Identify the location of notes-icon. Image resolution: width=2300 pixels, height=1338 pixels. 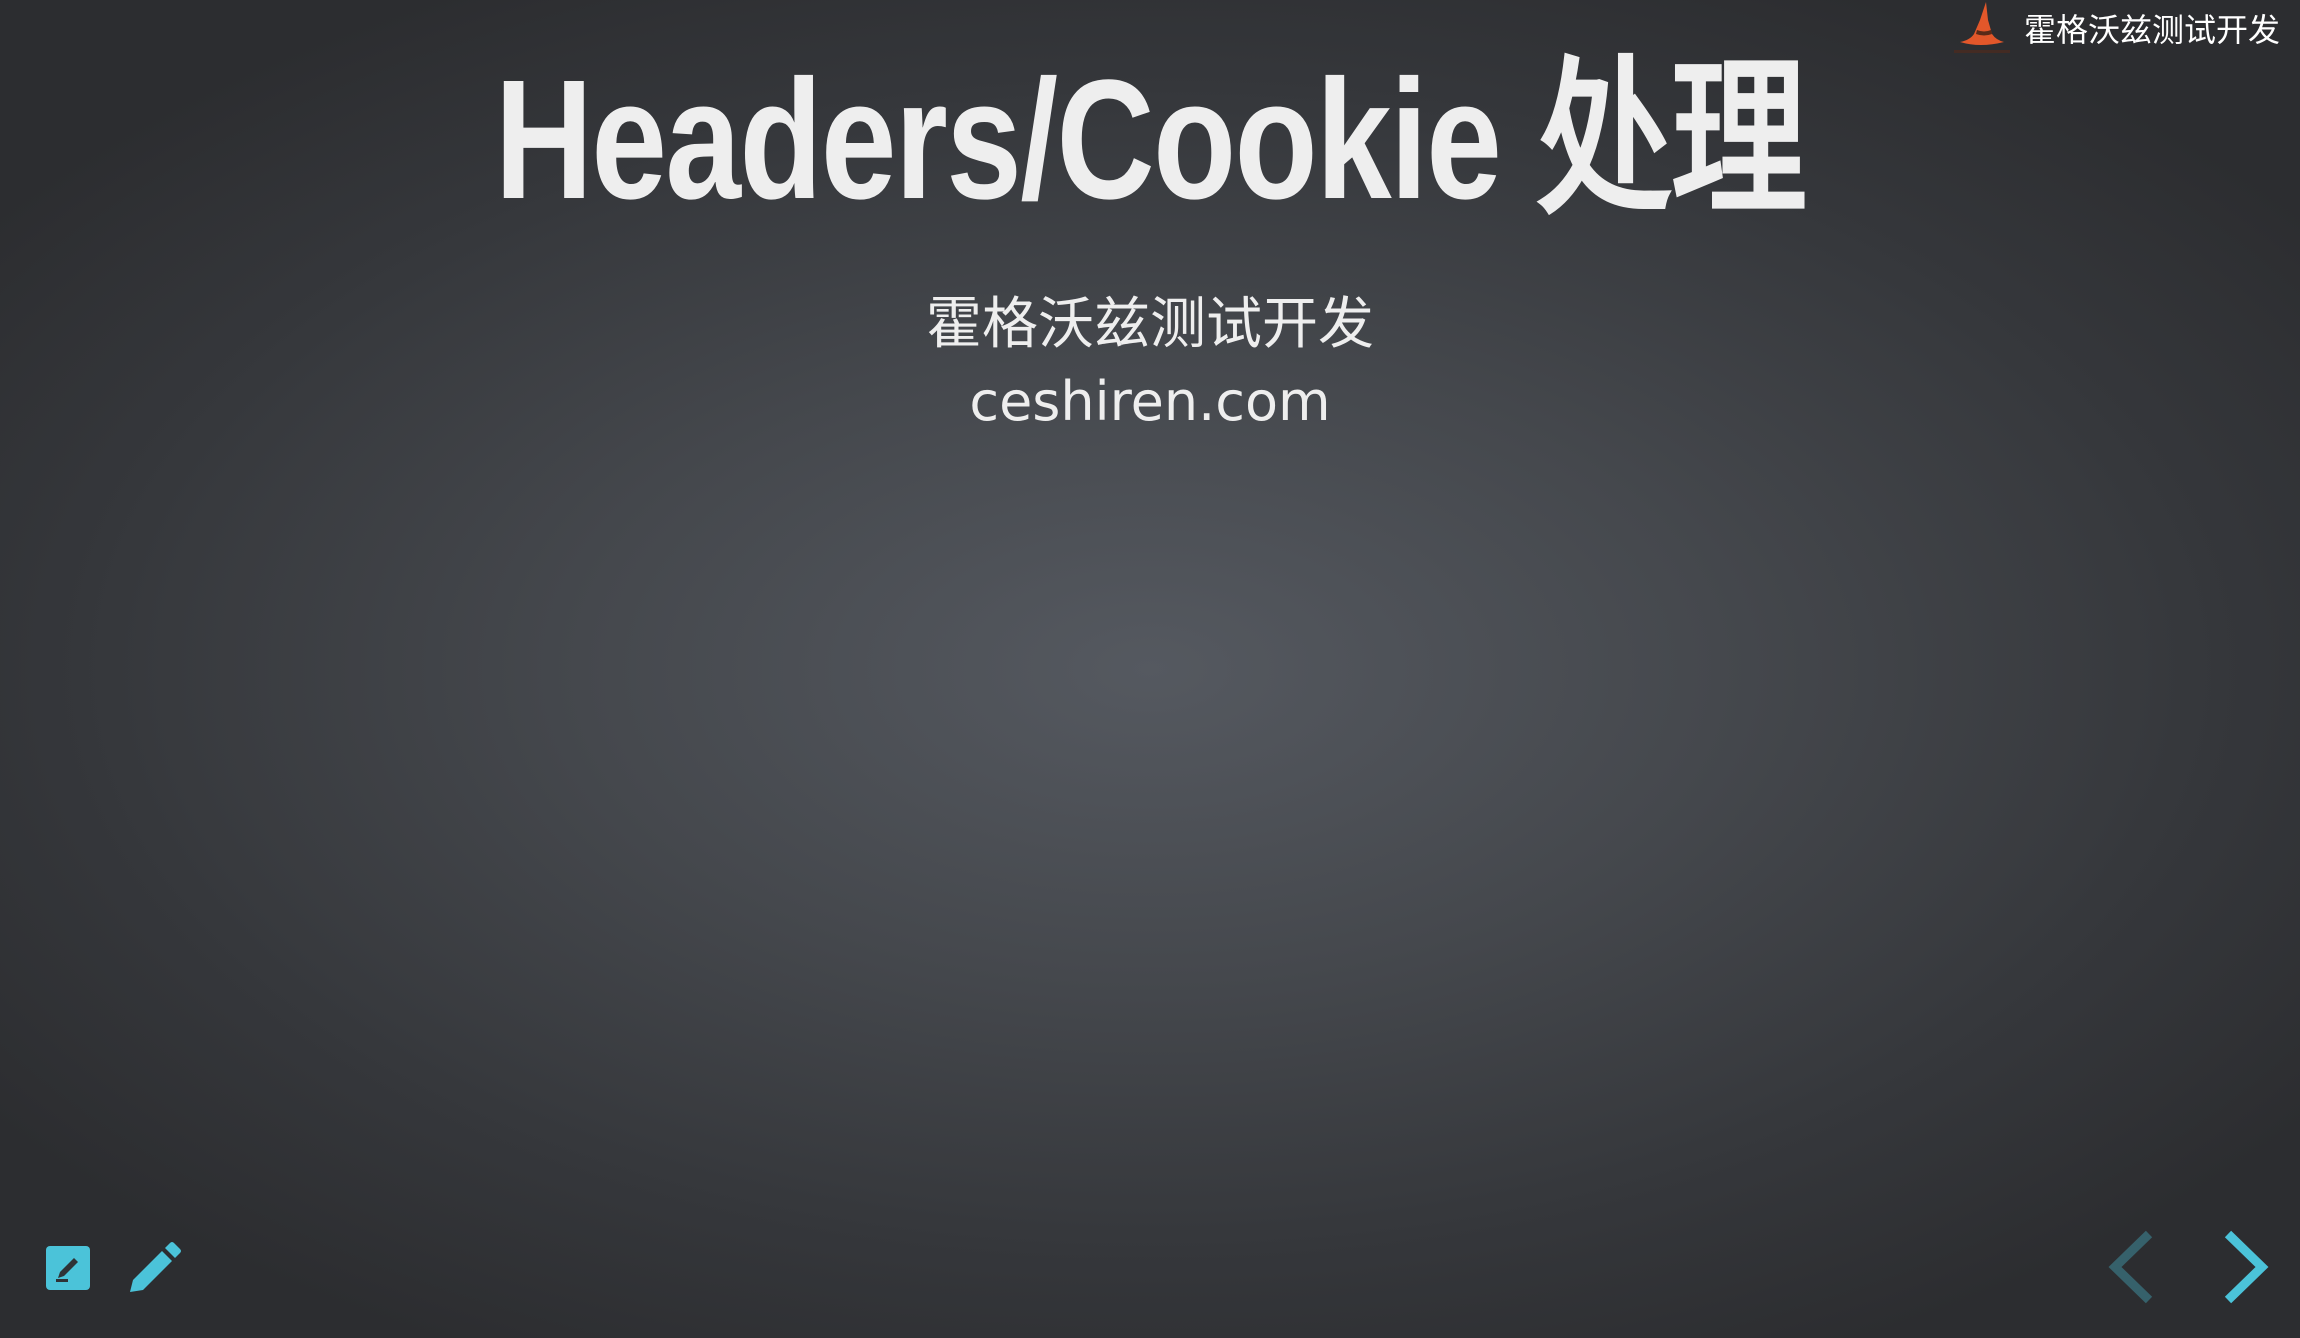
(68, 1268).